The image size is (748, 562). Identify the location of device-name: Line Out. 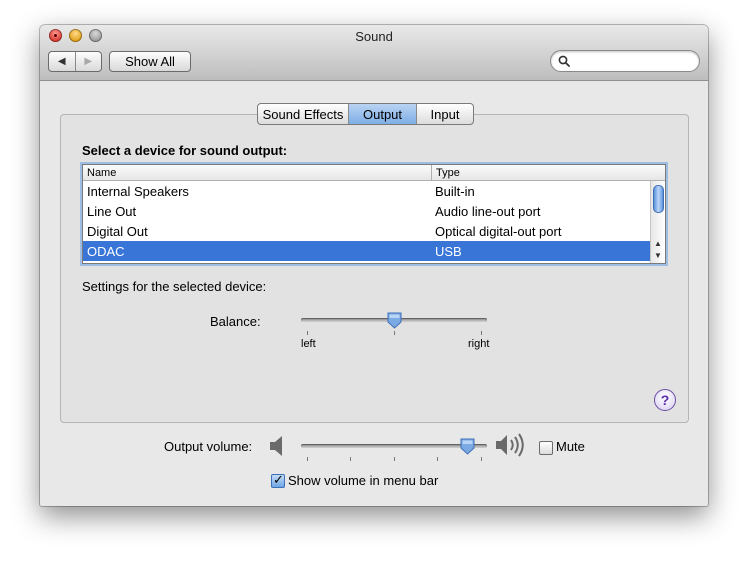
(112, 211).